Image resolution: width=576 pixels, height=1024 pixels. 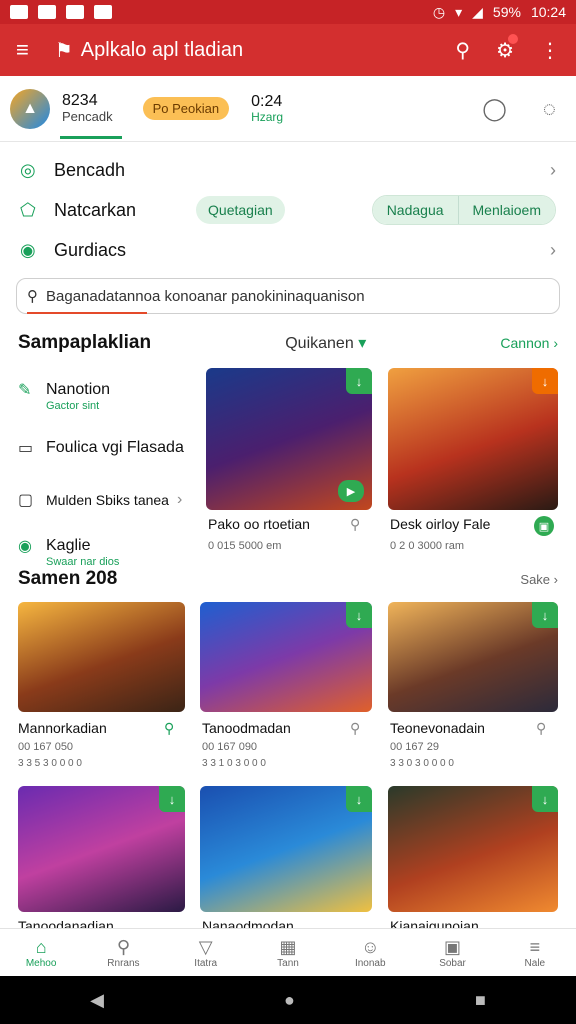 I want to click on list-item: ✎ Nanotion Gactor sint, so click(x=111, y=396).